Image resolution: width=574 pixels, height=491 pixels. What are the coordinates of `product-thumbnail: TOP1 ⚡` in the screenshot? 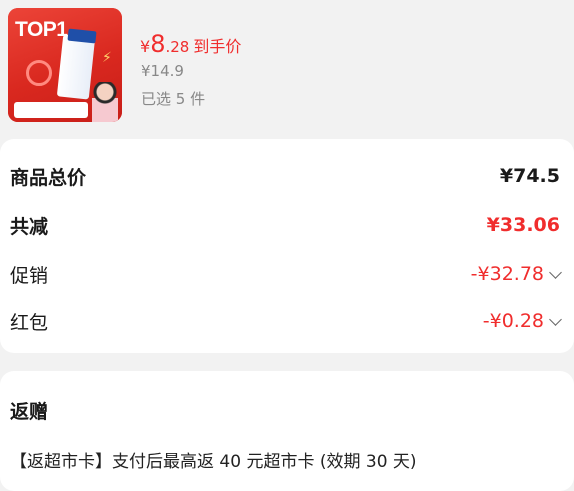 It's located at (65, 65).